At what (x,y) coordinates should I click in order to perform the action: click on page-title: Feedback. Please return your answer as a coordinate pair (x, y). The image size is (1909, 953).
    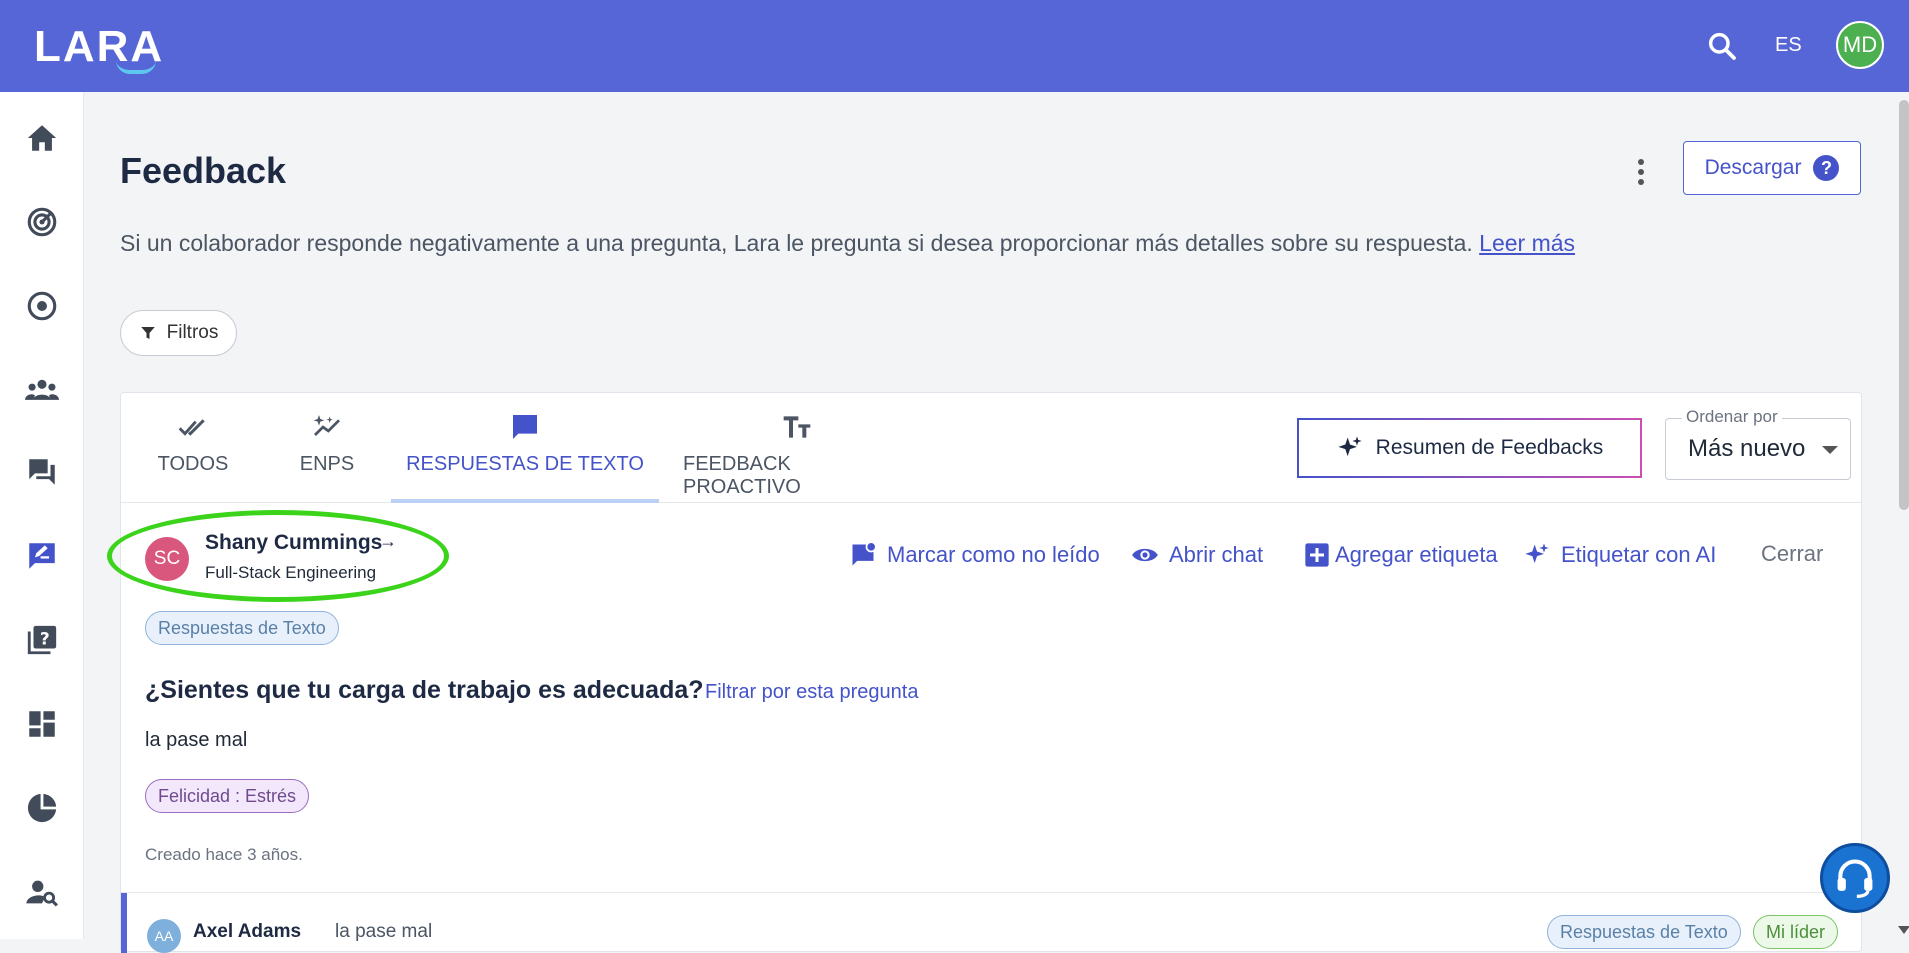
    Looking at the image, I should click on (203, 170).